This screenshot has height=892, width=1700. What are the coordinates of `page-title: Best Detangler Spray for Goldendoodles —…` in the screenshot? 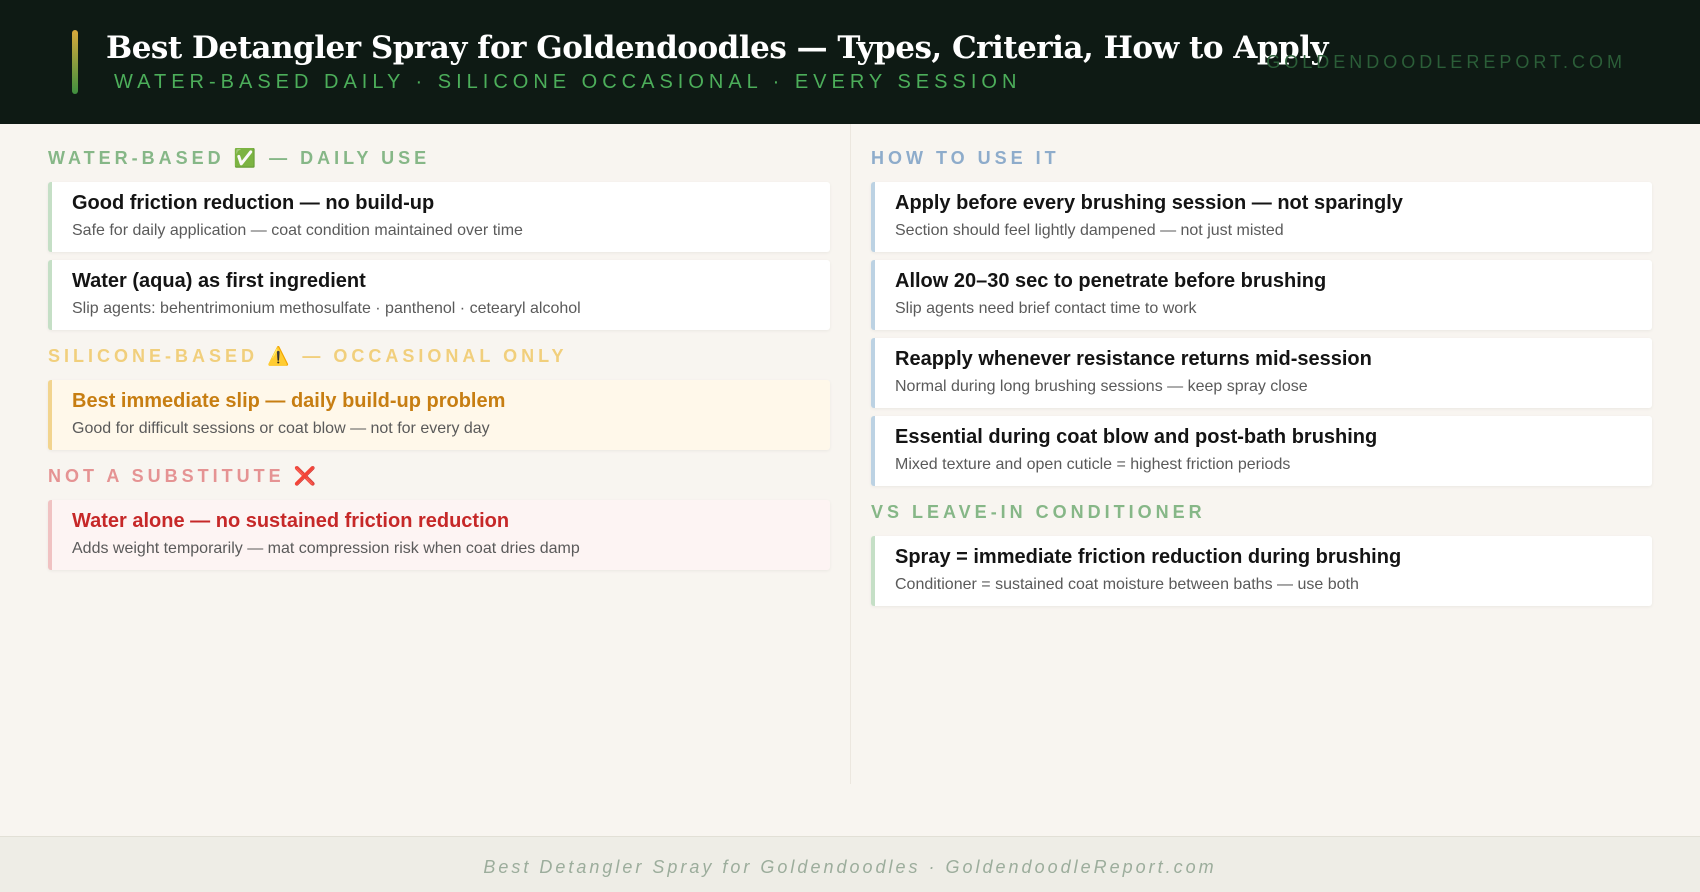 It's located at (717, 48).